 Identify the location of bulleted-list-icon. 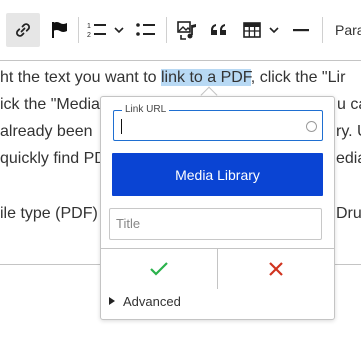
(145, 29).